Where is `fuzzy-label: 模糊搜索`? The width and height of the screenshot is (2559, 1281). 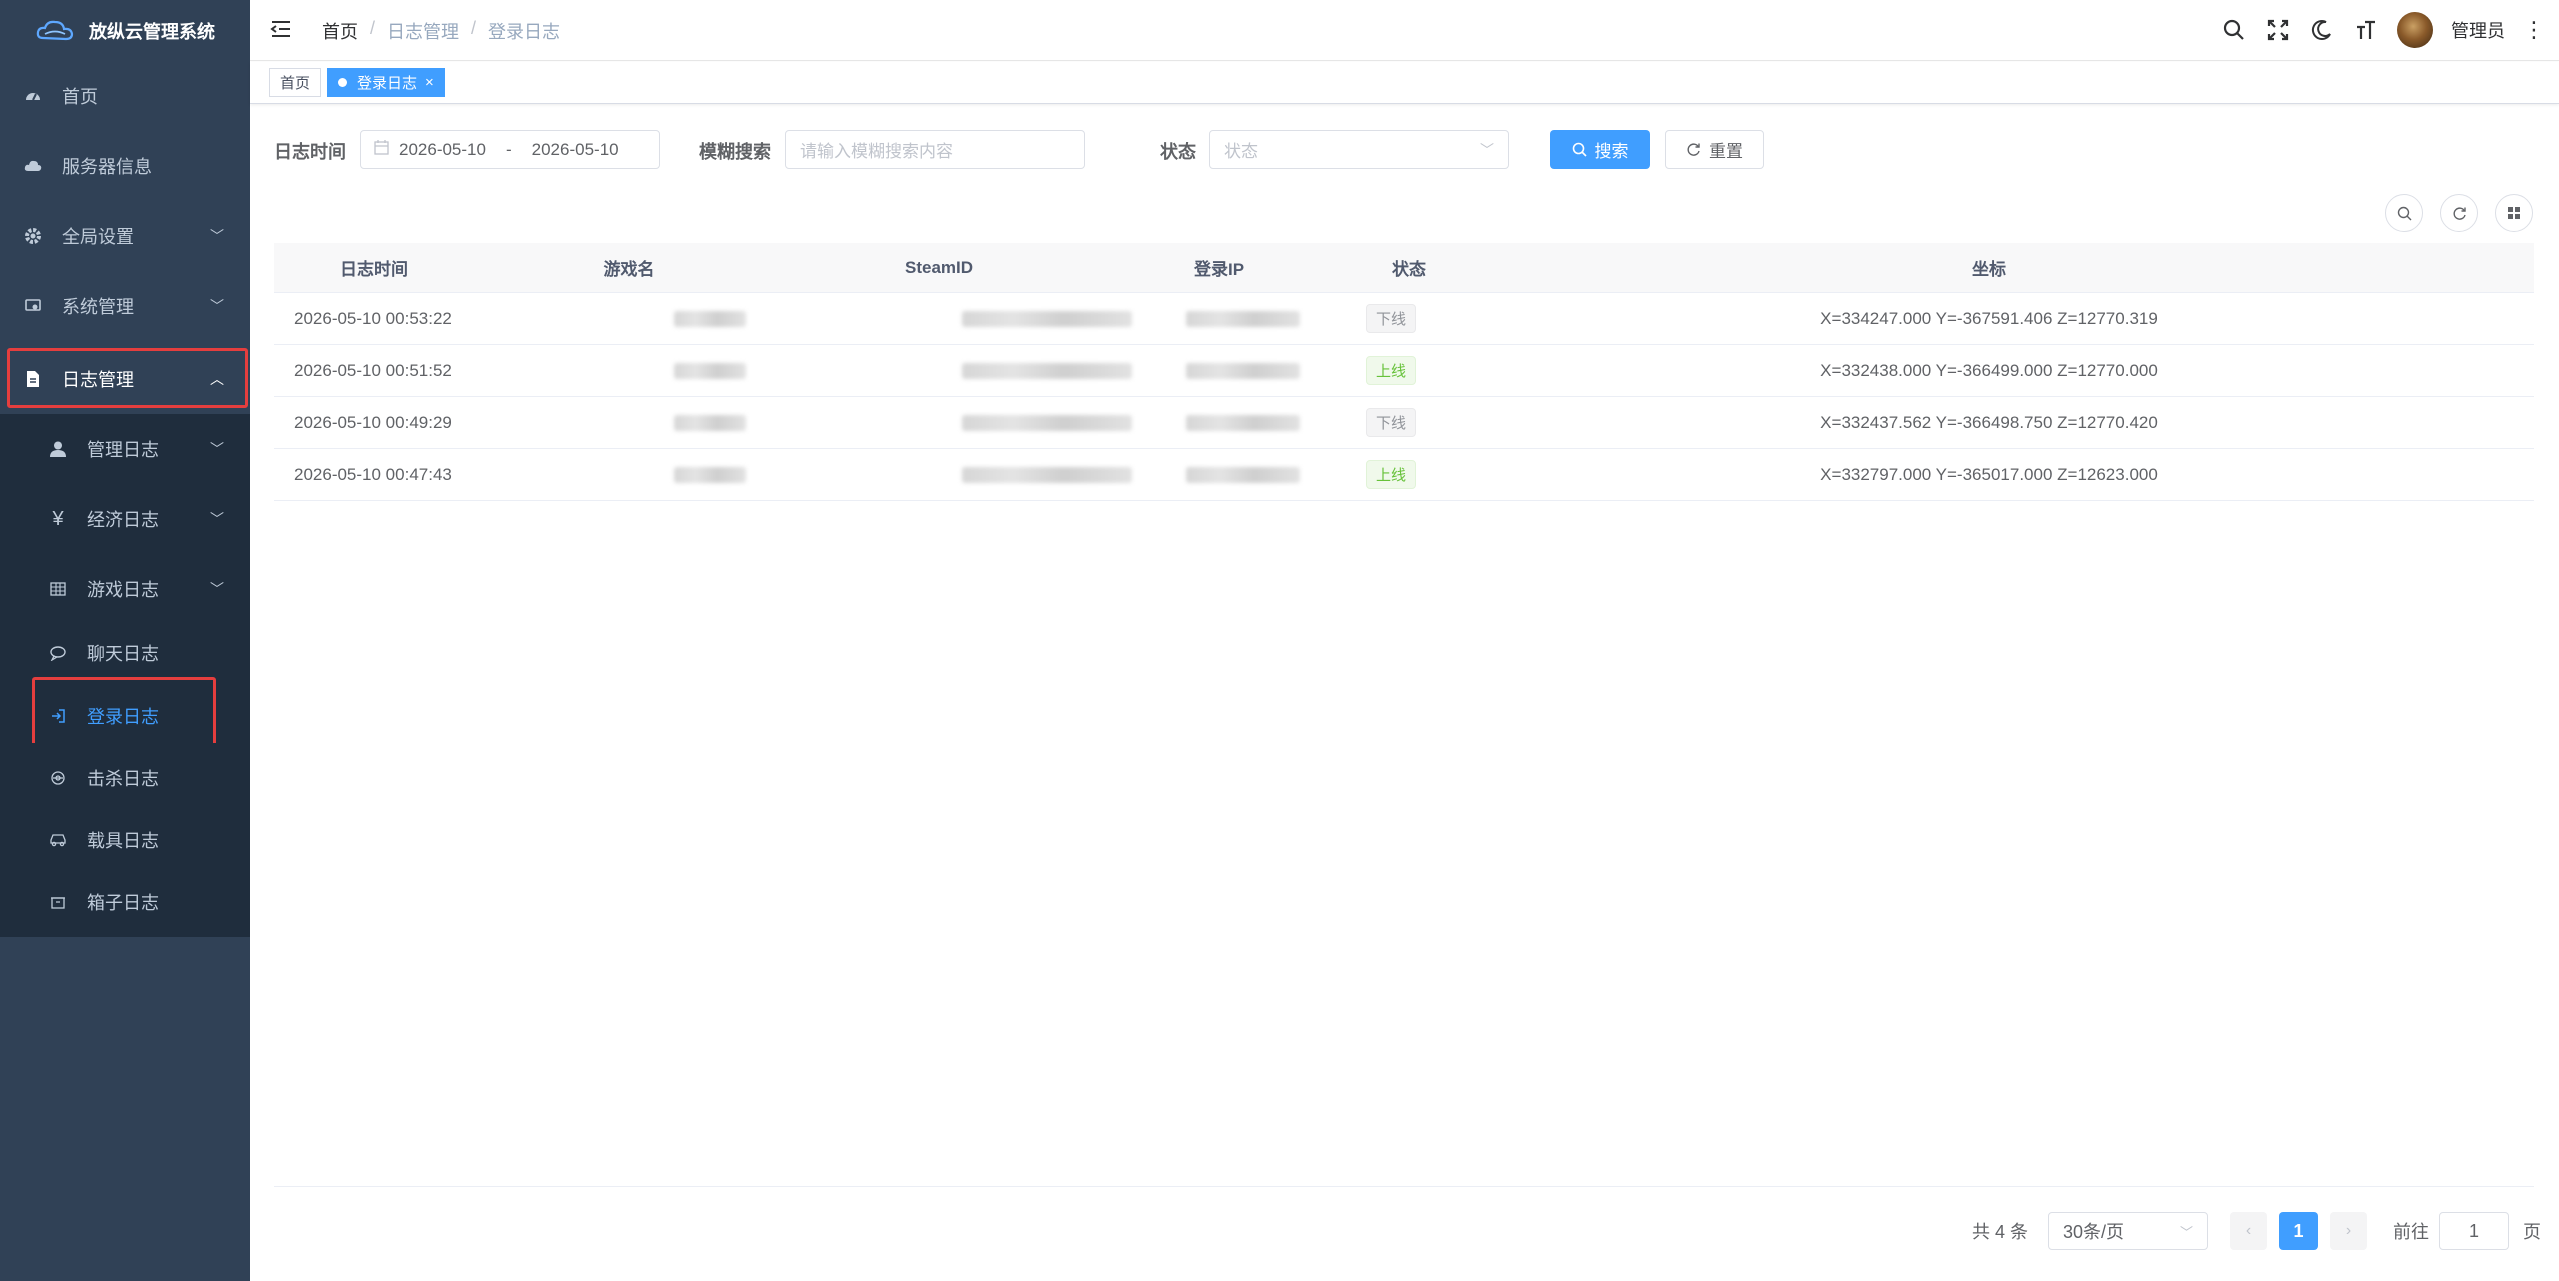
fuzzy-label: 模糊搜索 is located at coordinates (735, 152).